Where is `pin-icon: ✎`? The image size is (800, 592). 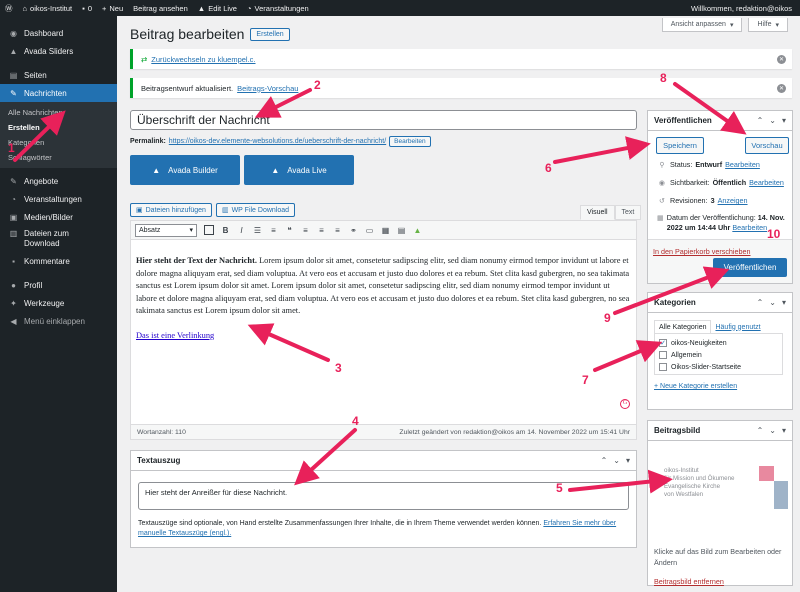 pin-icon: ✎ is located at coordinates (13, 93).